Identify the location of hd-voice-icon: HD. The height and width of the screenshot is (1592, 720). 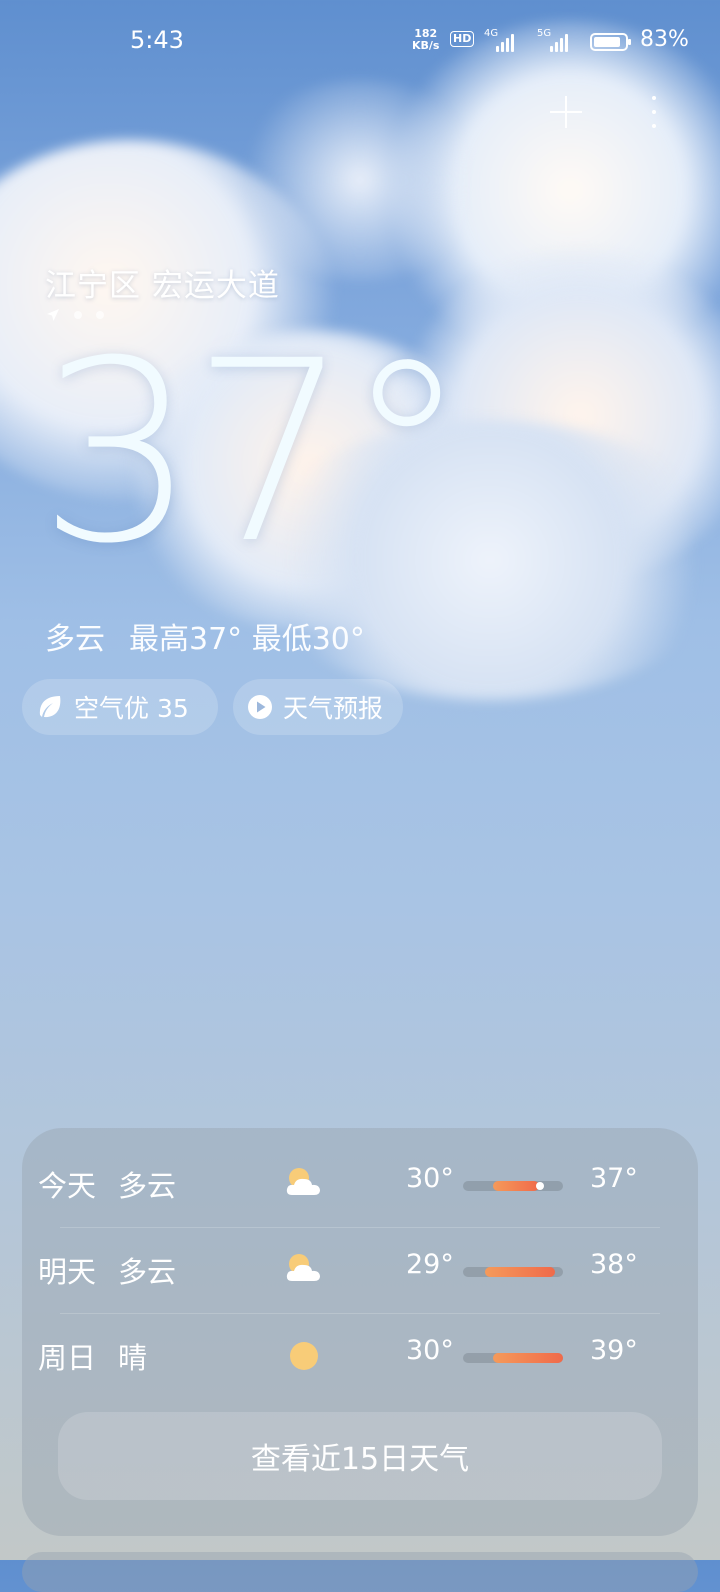
(462, 39).